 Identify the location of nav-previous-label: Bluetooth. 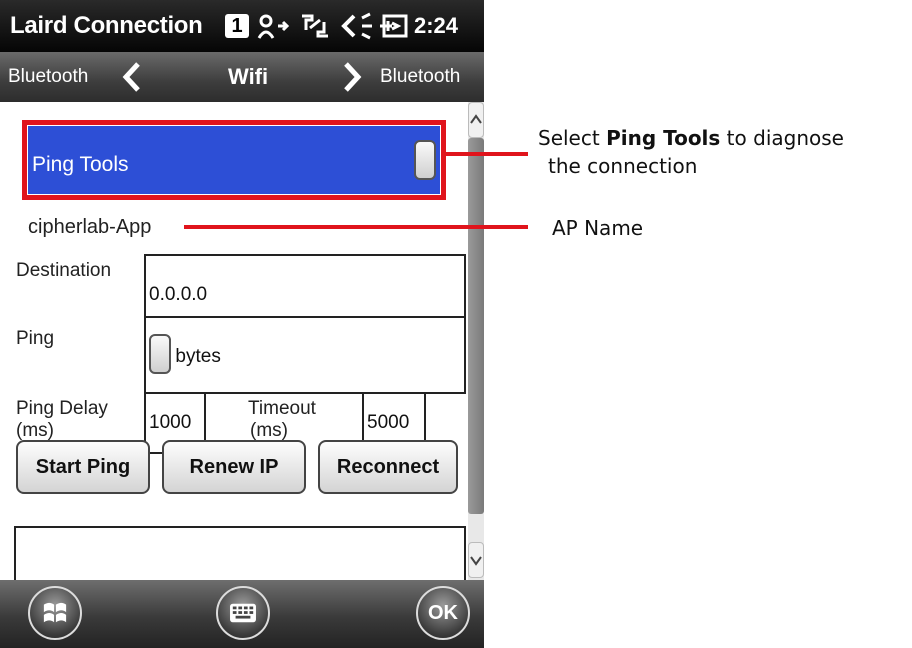
(48, 77).